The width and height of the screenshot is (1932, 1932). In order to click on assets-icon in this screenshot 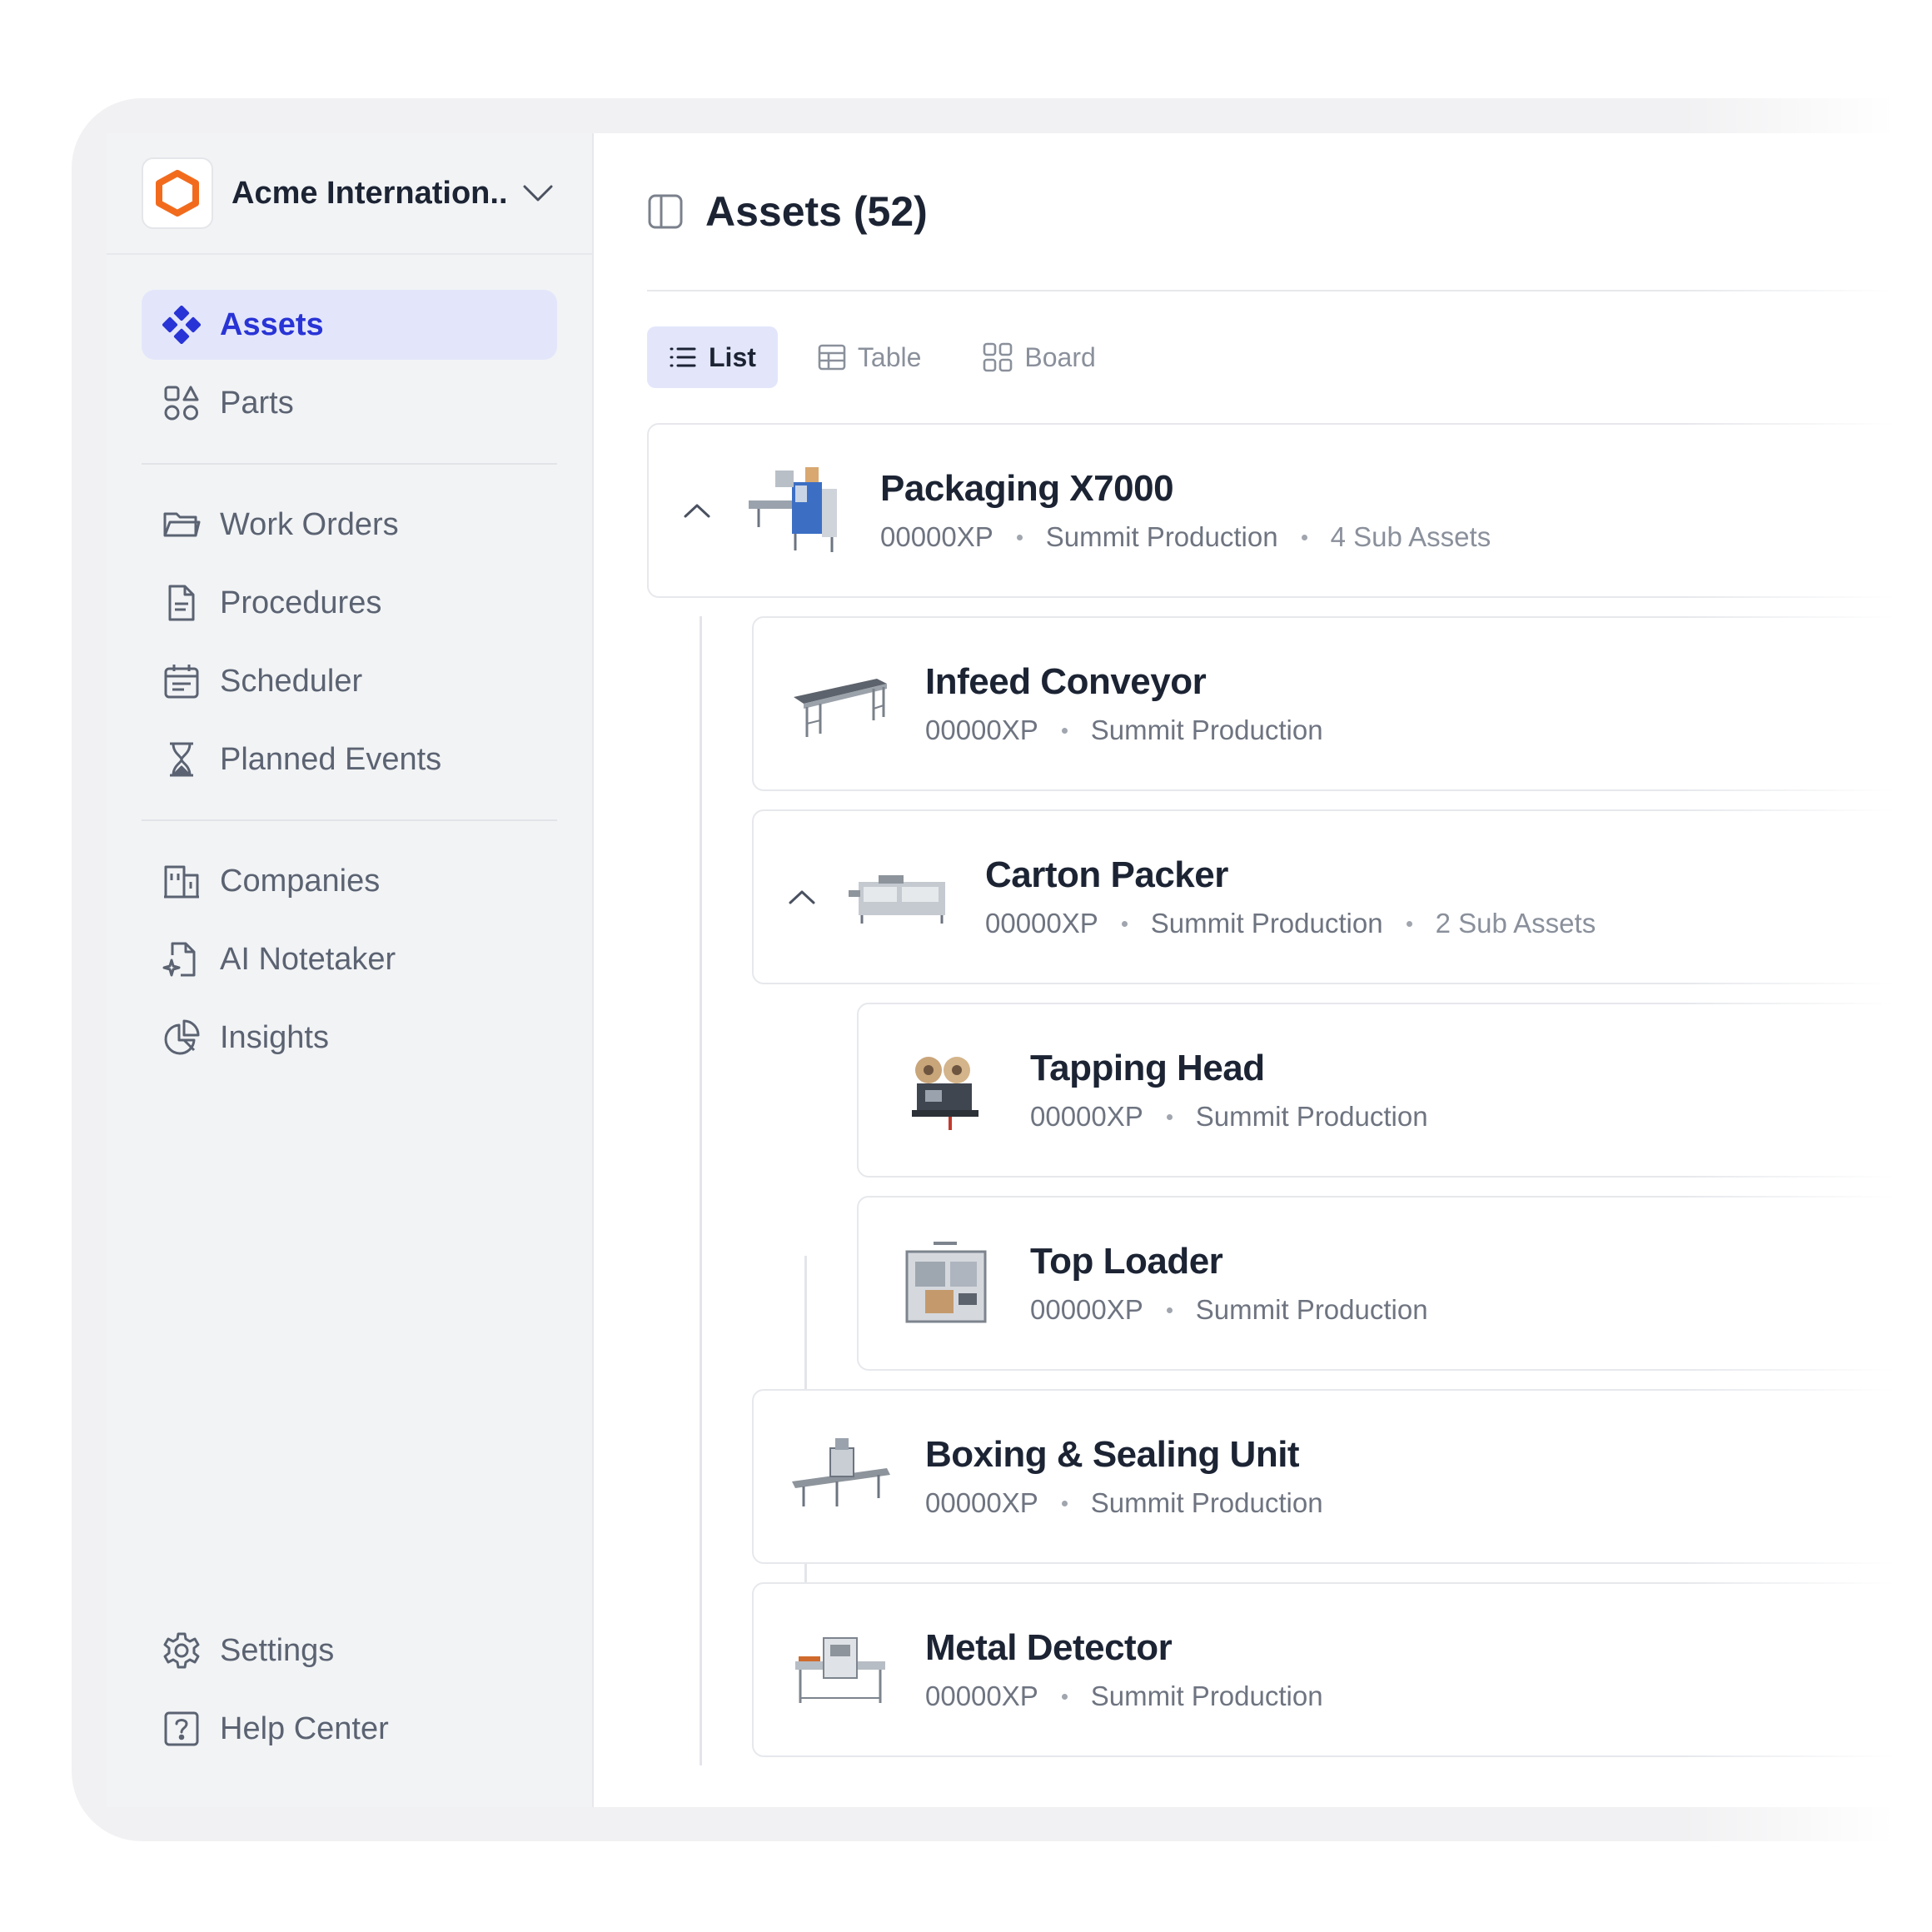, I will do `click(182, 325)`.